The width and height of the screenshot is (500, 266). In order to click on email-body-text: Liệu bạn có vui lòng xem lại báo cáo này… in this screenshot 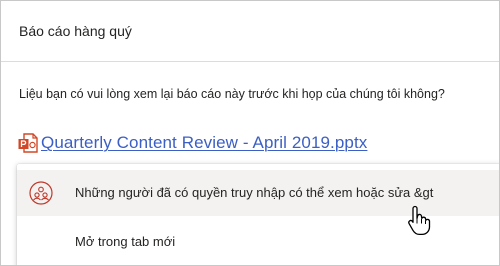, I will do `click(232, 94)`.